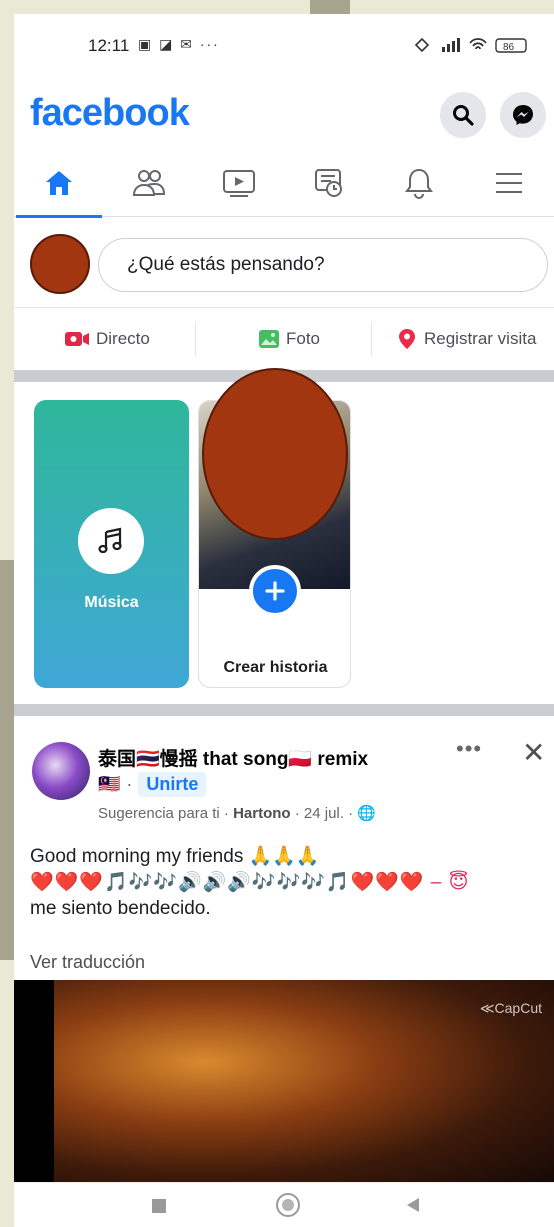  I want to click on search-button, so click(463, 115).